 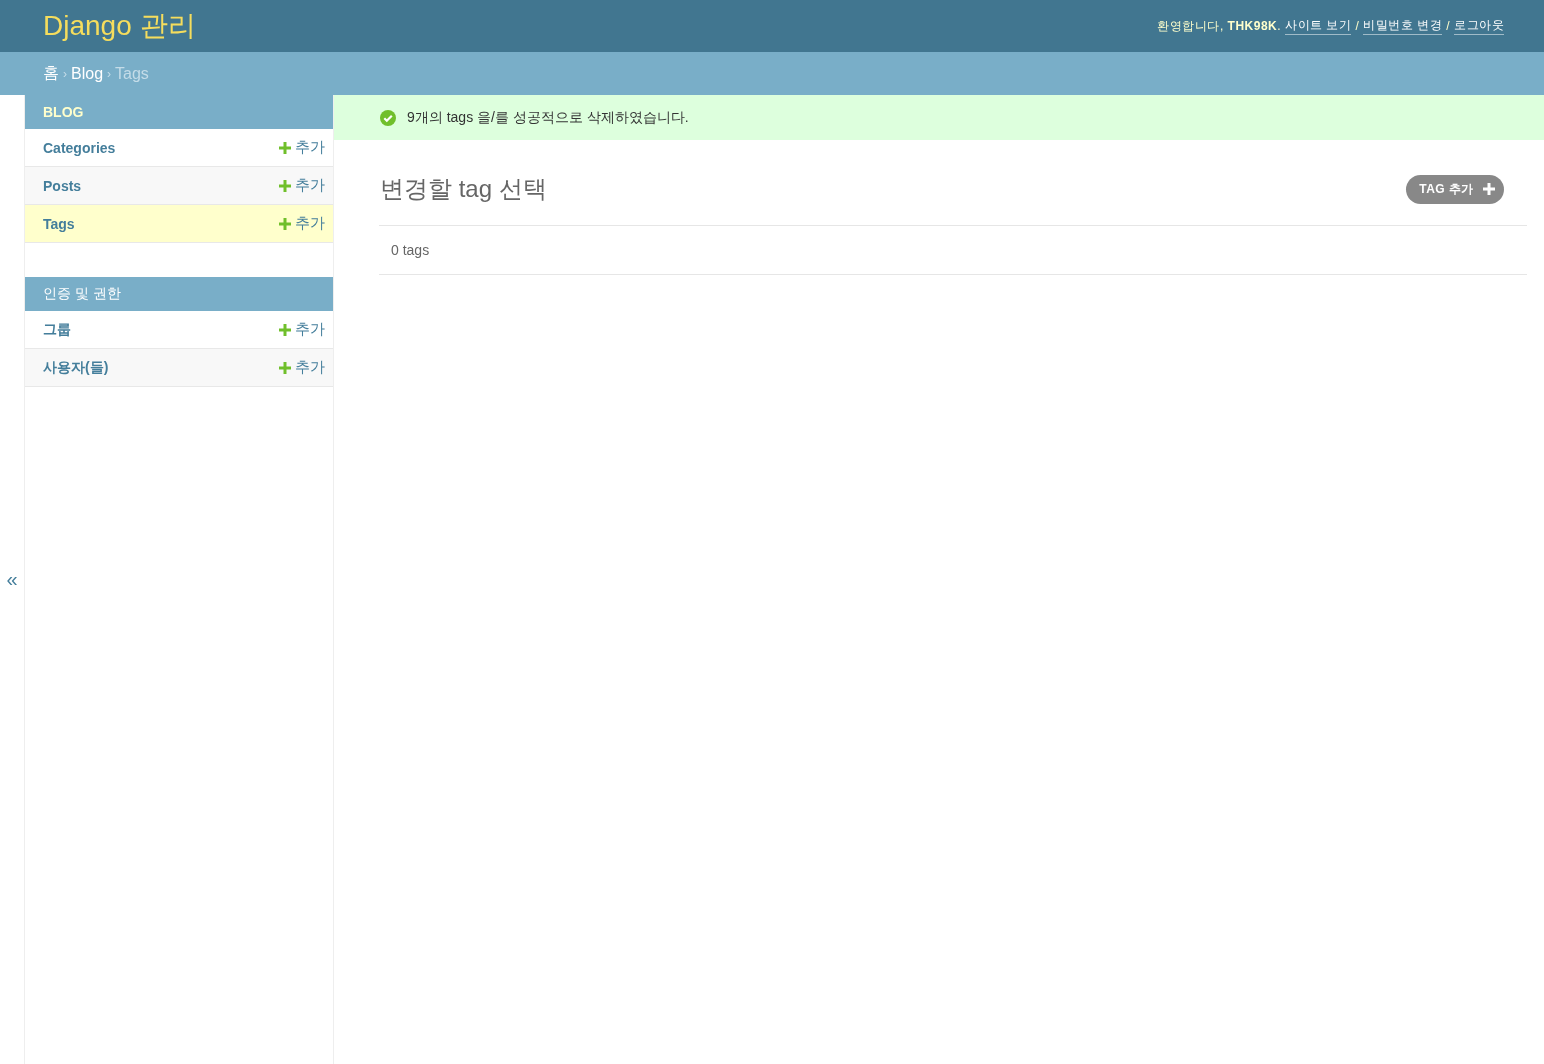 What do you see at coordinates (1219, 26) in the screenshot?
I see `welcome-text: 환영합니다, THK98K.` at bounding box center [1219, 26].